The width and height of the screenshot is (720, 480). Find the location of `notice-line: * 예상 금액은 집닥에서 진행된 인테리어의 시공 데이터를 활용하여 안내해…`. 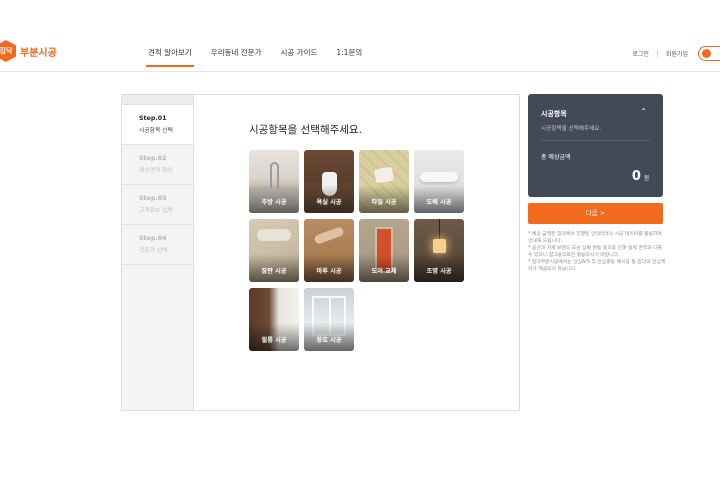

notice-line: * 예상 금액은 집닥에서 진행된 인테리어의 시공 데이터를 활용하여 안내해… is located at coordinates (595, 238).